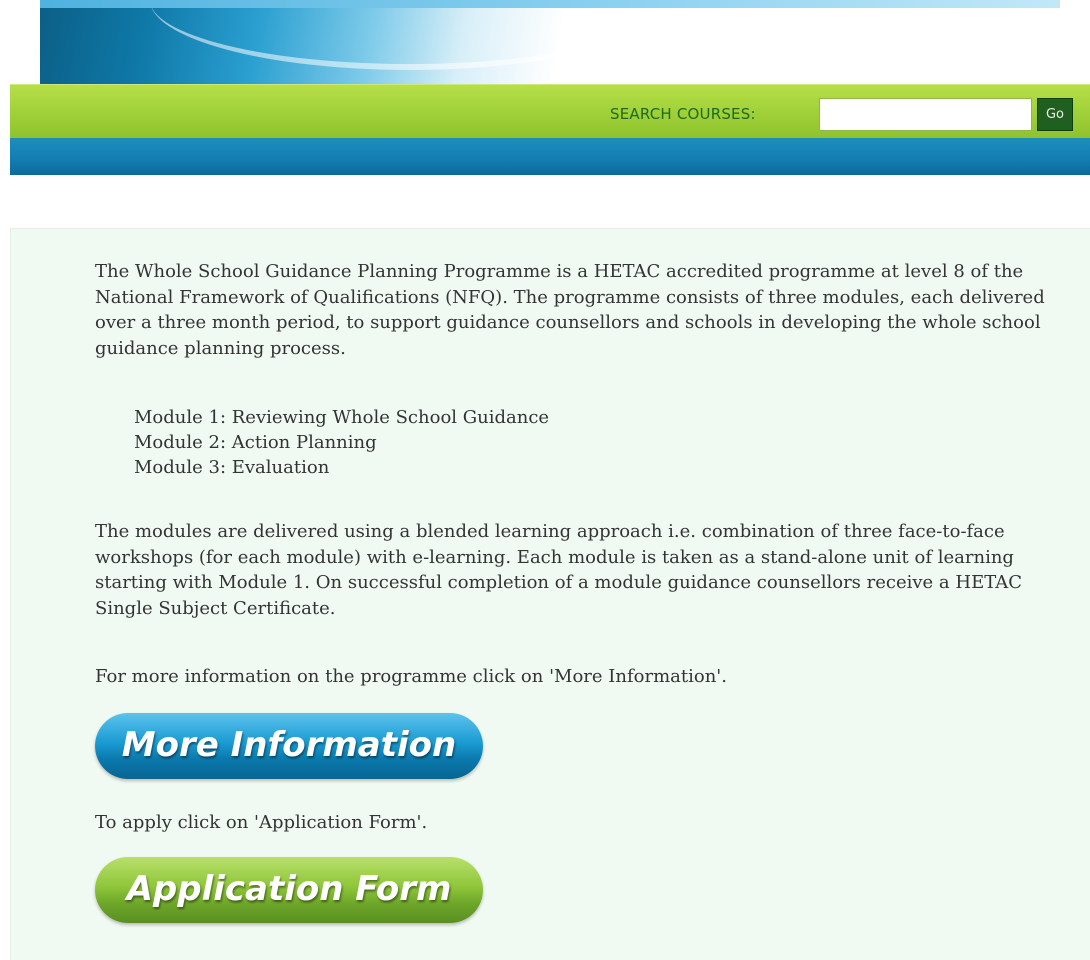 Image resolution: width=1090 pixels, height=960 pixels. I want to click on module-item: Module 2: Action Planning, so click(255, 442).